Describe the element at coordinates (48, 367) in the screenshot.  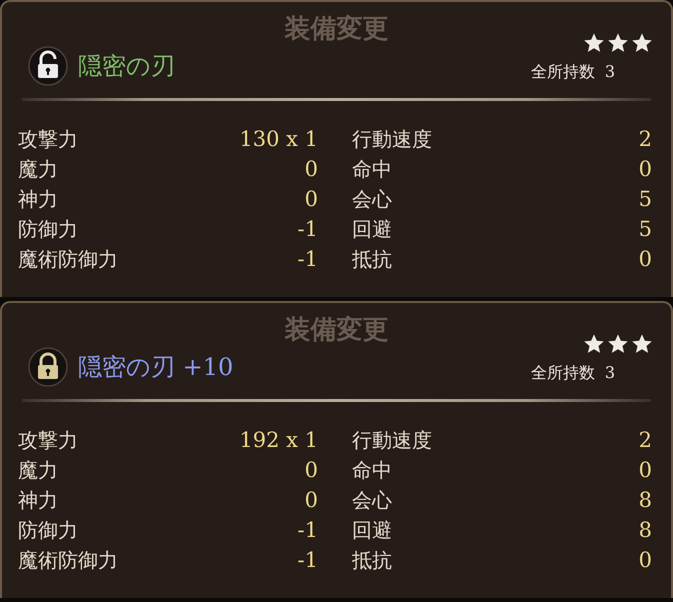
I see `locked-padlock-icon` at that location.